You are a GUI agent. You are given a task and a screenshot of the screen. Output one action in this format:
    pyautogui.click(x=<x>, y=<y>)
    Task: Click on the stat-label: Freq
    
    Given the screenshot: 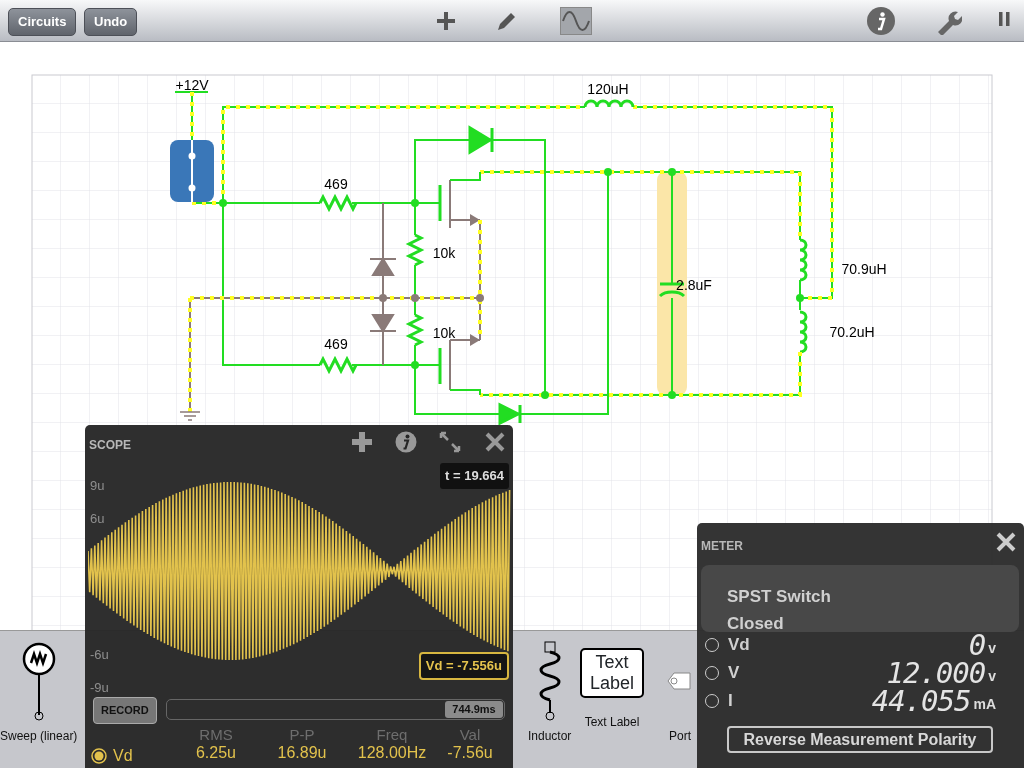 What is the action you would take?
    pyautogui.click(x=392, y=735)
    